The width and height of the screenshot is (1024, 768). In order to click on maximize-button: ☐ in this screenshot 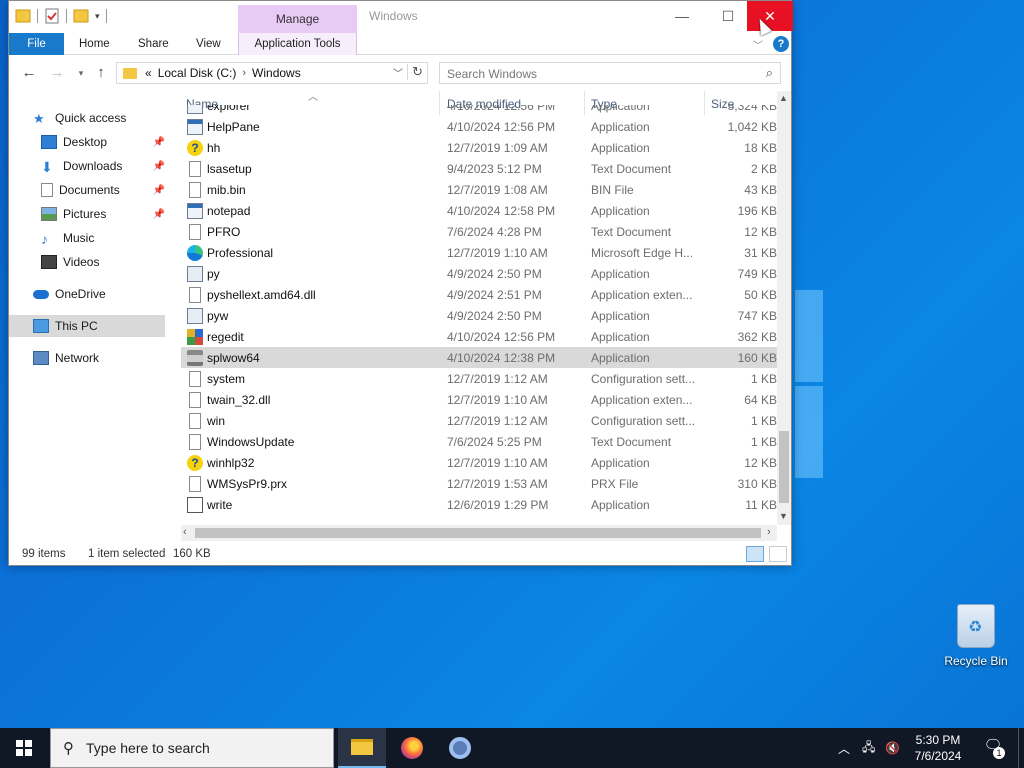, I will do `click(728, 16)`.